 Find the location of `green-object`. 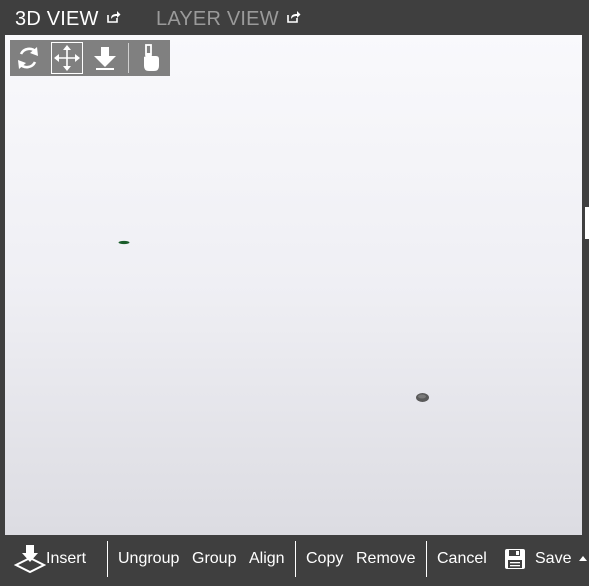

green-object is located at coordinates (124, 238).